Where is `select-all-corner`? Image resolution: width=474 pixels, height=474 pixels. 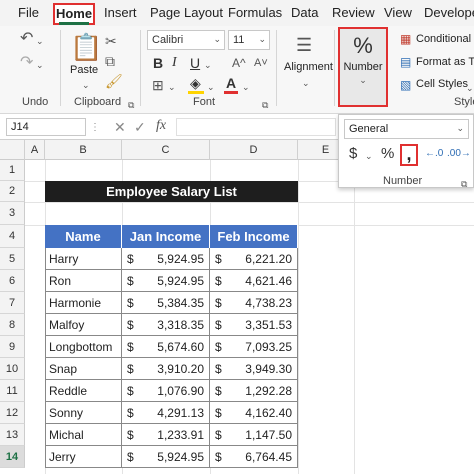
select-all-corner is located at coordinates (12, 150).